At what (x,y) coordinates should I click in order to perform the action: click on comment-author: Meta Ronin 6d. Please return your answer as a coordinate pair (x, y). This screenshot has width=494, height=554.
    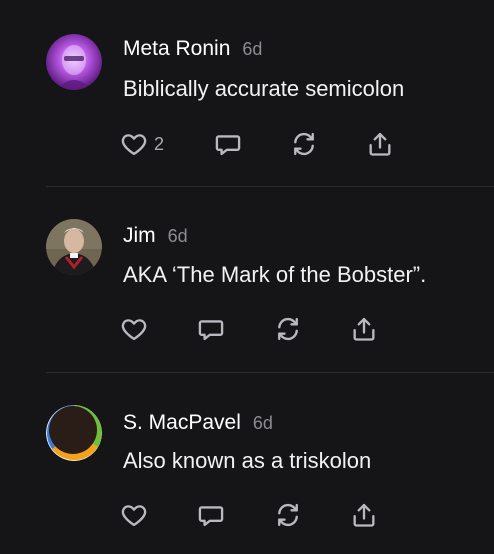
    Looking at the image, I should click on (192, 49).